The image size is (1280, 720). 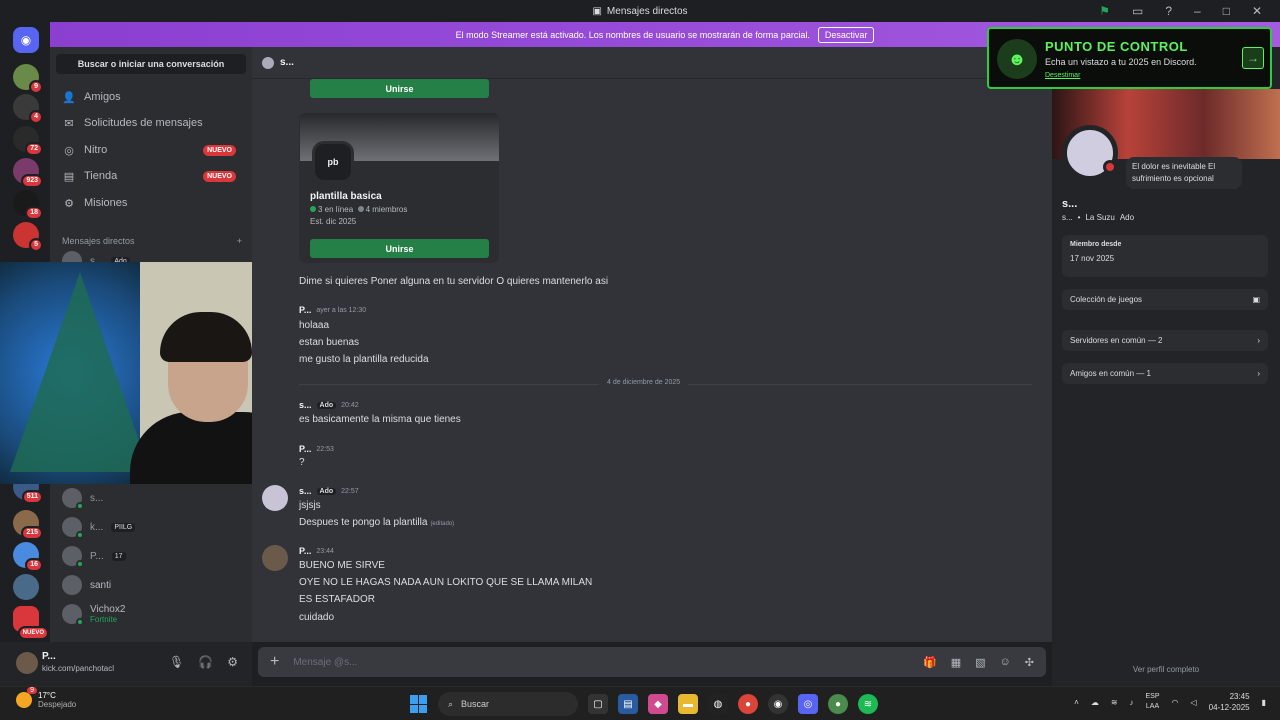 I want to click on help-icon: ?, so click(x=1168, y=11).